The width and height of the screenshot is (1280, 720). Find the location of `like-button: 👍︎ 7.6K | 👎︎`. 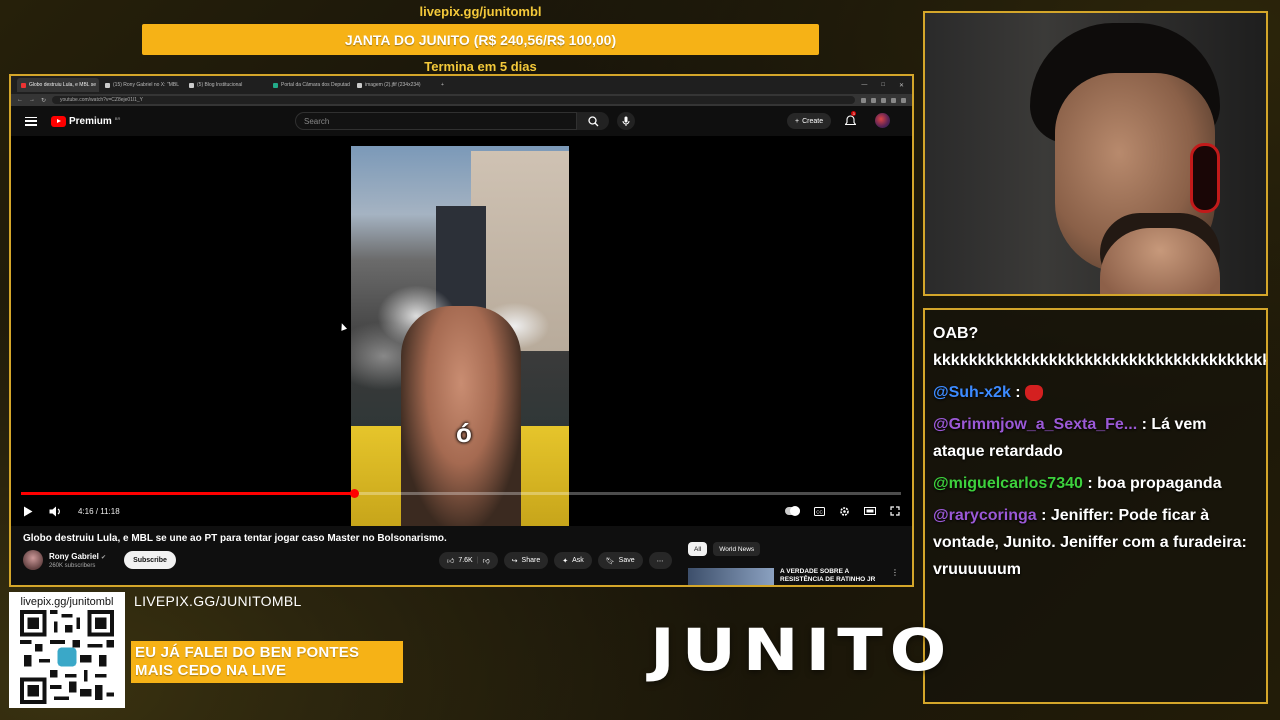

like-button: 👍︎ 7.6K | 👎︎ is located at coordinates (468, 560).